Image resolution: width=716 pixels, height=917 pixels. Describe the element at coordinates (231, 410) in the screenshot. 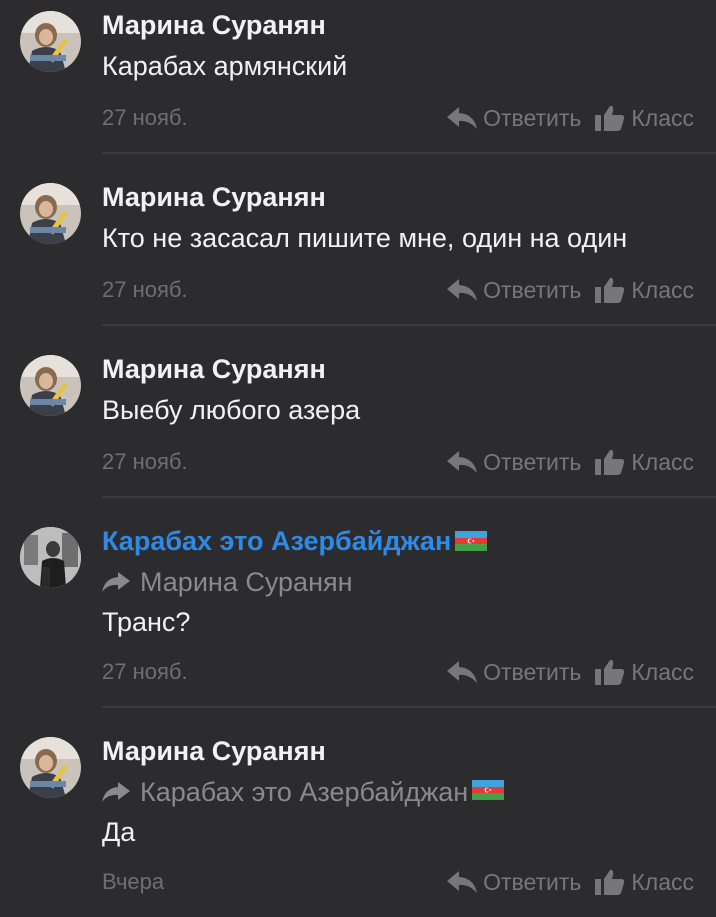

I see `comment-text: Выебу любого азера` at that location.